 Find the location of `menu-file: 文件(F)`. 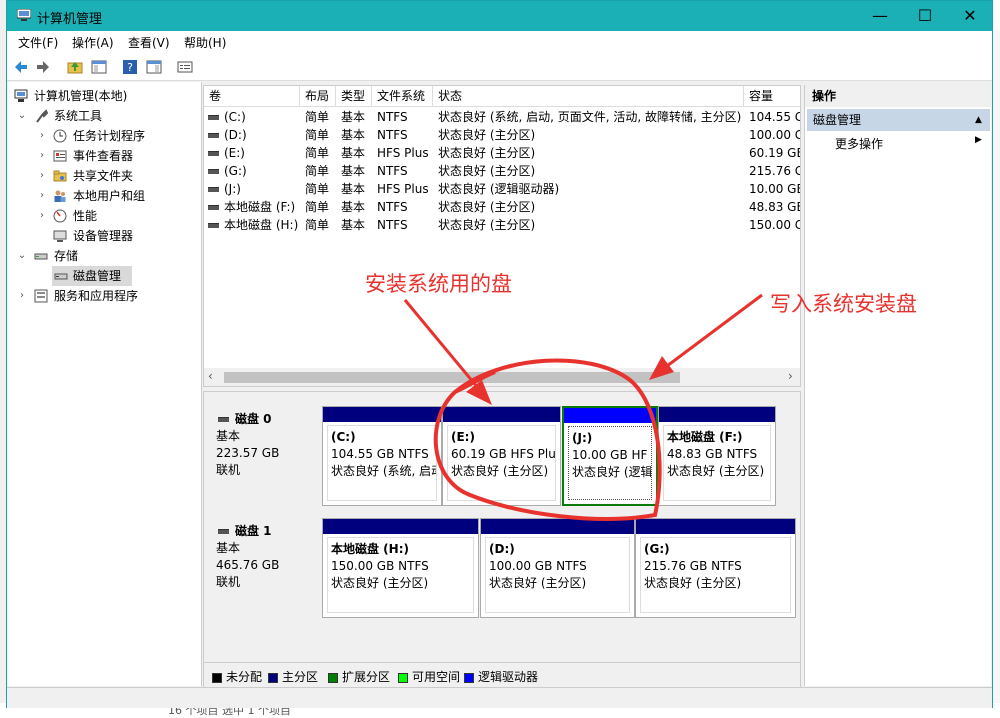

menu-file: 文件(F) is located at coordinates (38, 42).